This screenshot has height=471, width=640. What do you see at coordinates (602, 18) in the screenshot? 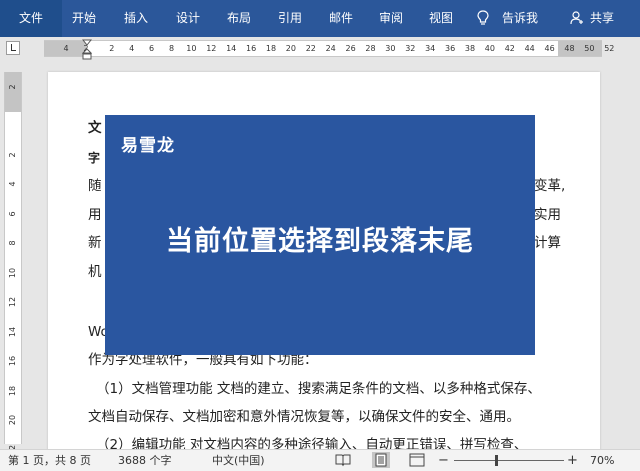
I see `share-button: 共享` at bounding box center [602, 18].